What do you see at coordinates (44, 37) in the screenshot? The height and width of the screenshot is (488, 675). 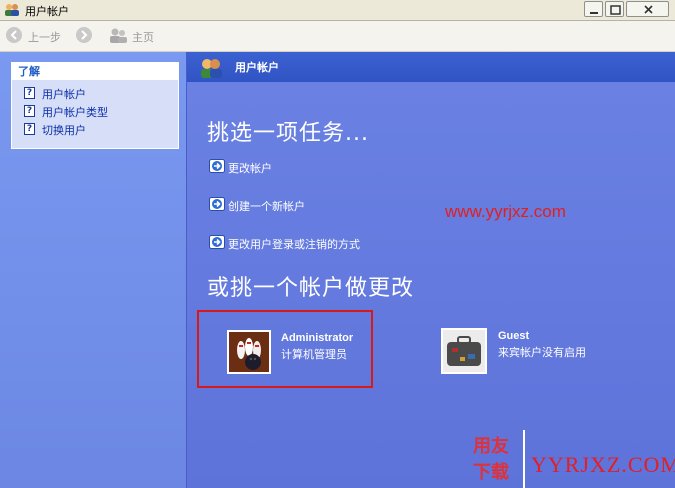 I see `back-label: 上一步` at bounding box center [44, 37].